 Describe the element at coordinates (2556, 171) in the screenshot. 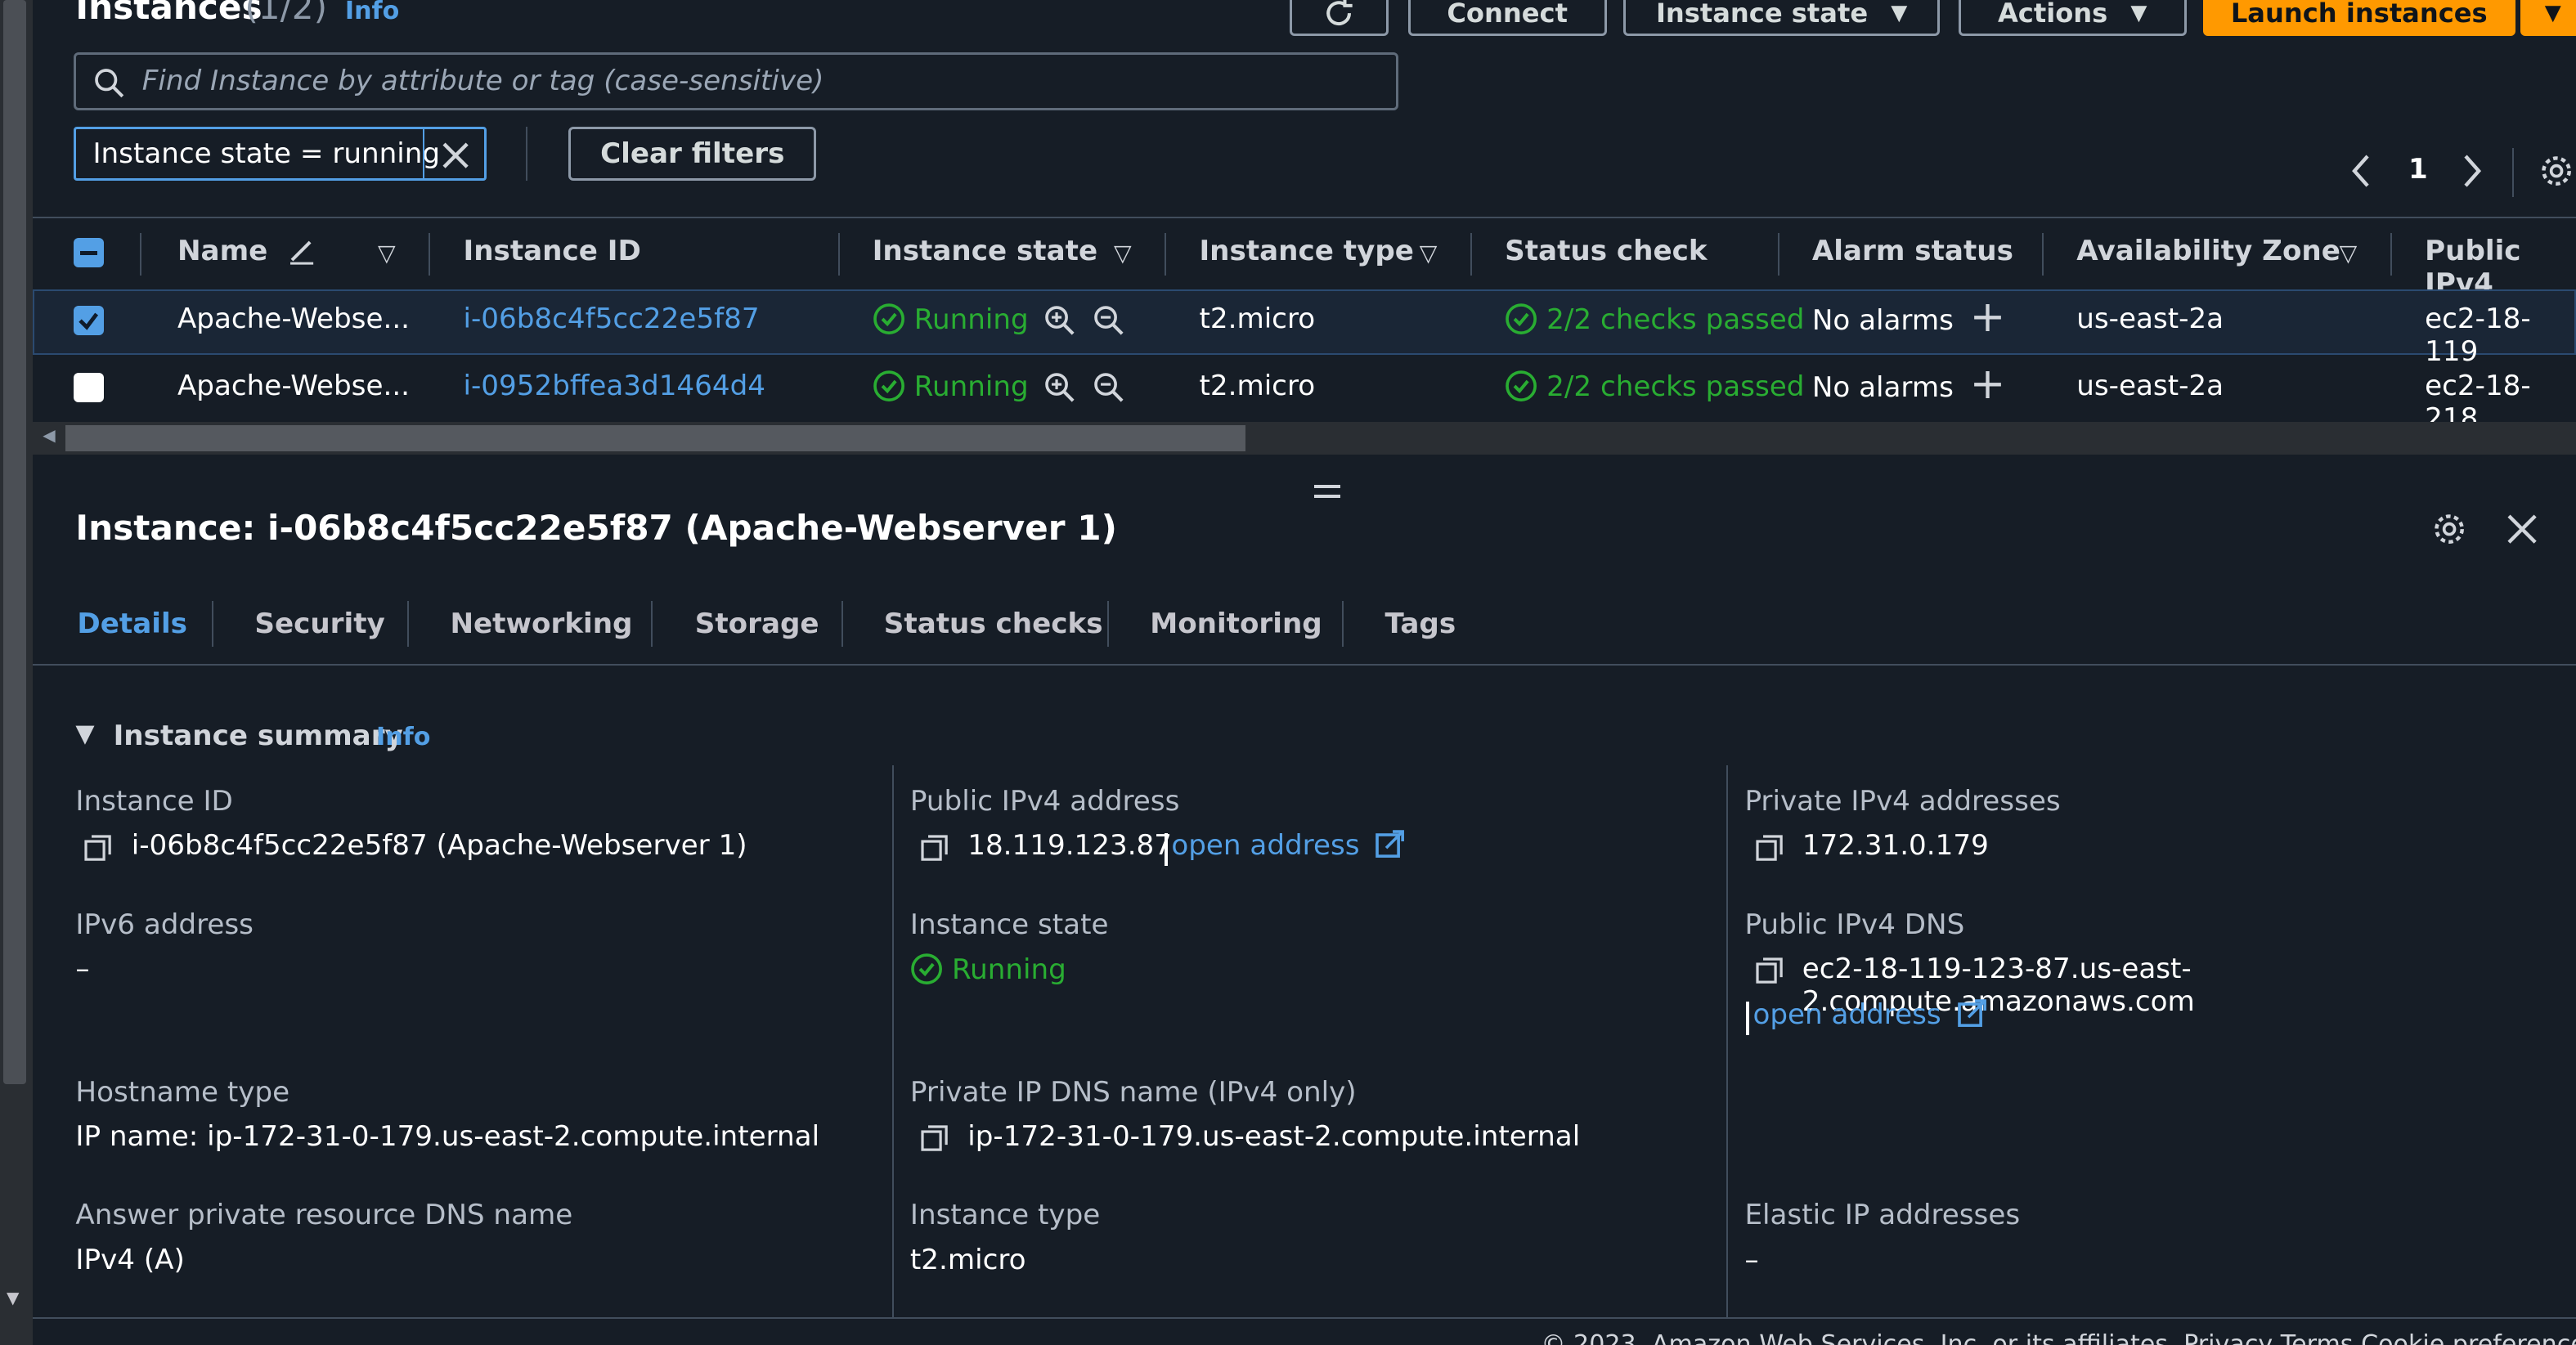

I see `settings-gear-icon` at that location.